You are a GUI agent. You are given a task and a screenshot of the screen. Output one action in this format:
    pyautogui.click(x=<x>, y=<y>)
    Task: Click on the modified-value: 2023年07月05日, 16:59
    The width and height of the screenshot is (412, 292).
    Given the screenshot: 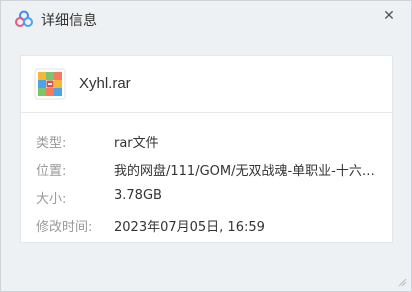 What is the action you would take?
    pyautogui.click(x=189, y=227)
    